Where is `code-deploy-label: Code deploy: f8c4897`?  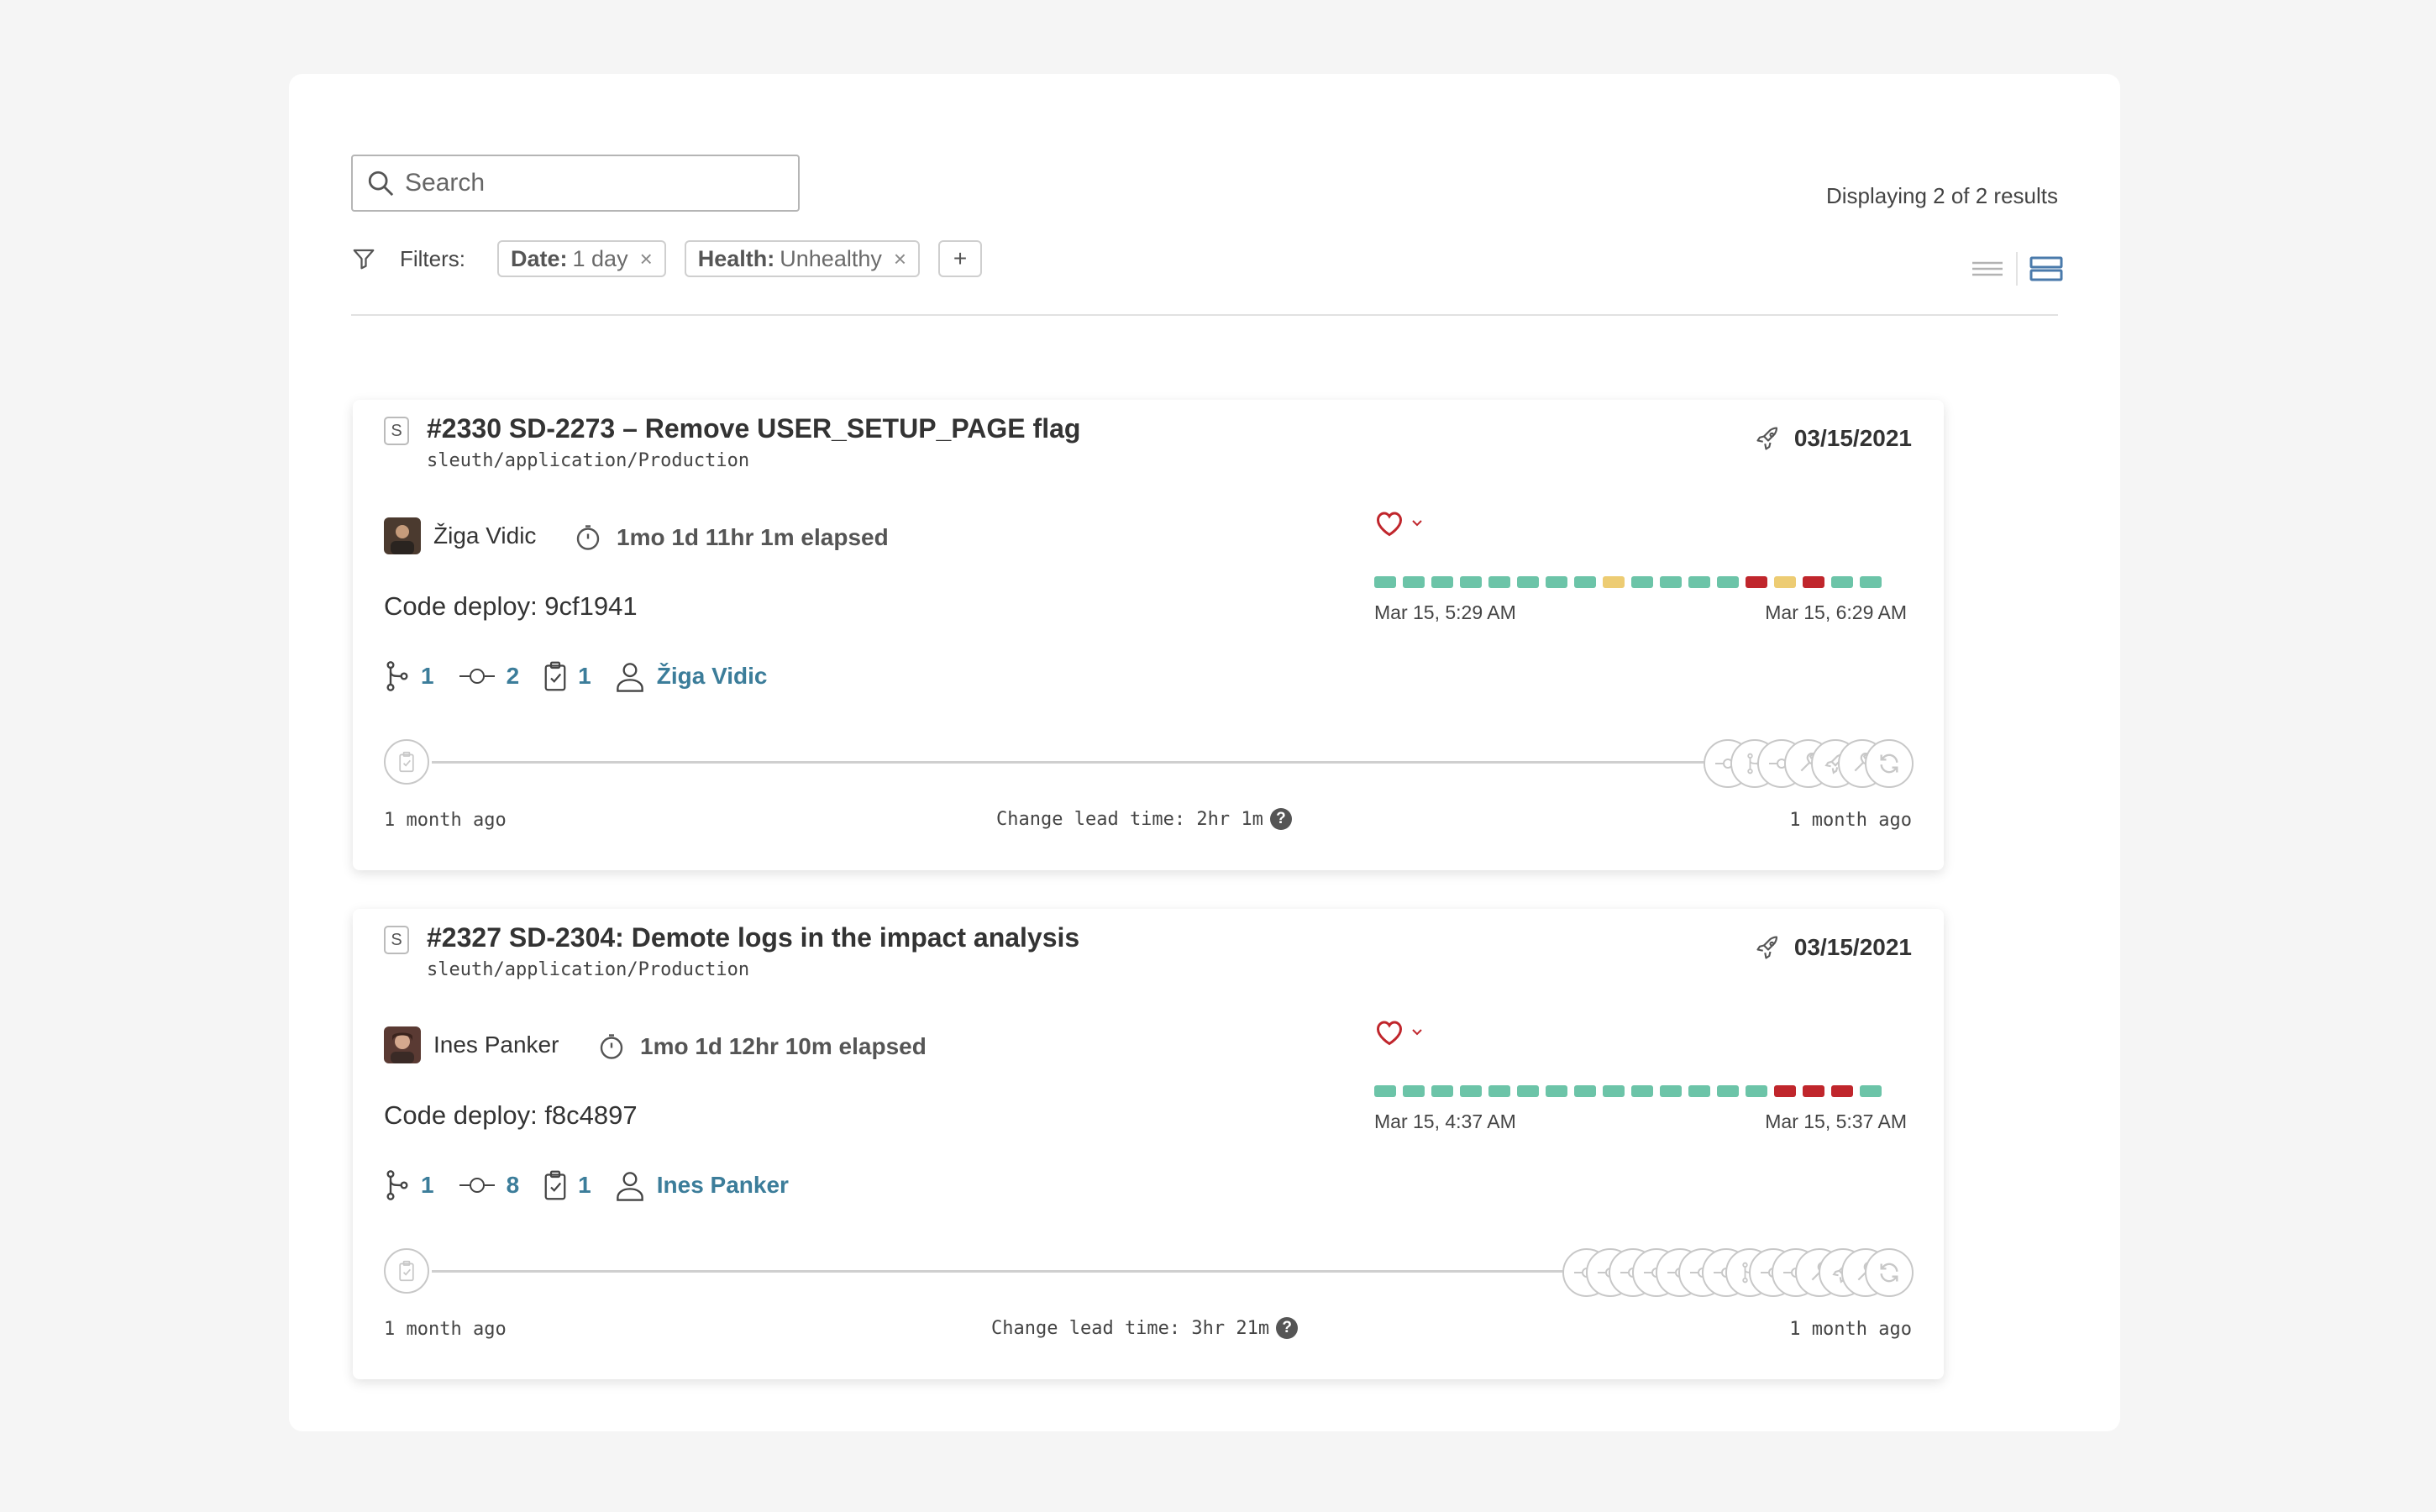 code-deploy-label: Code deploy: f8c4897 is located at coordinates (511, 1115).